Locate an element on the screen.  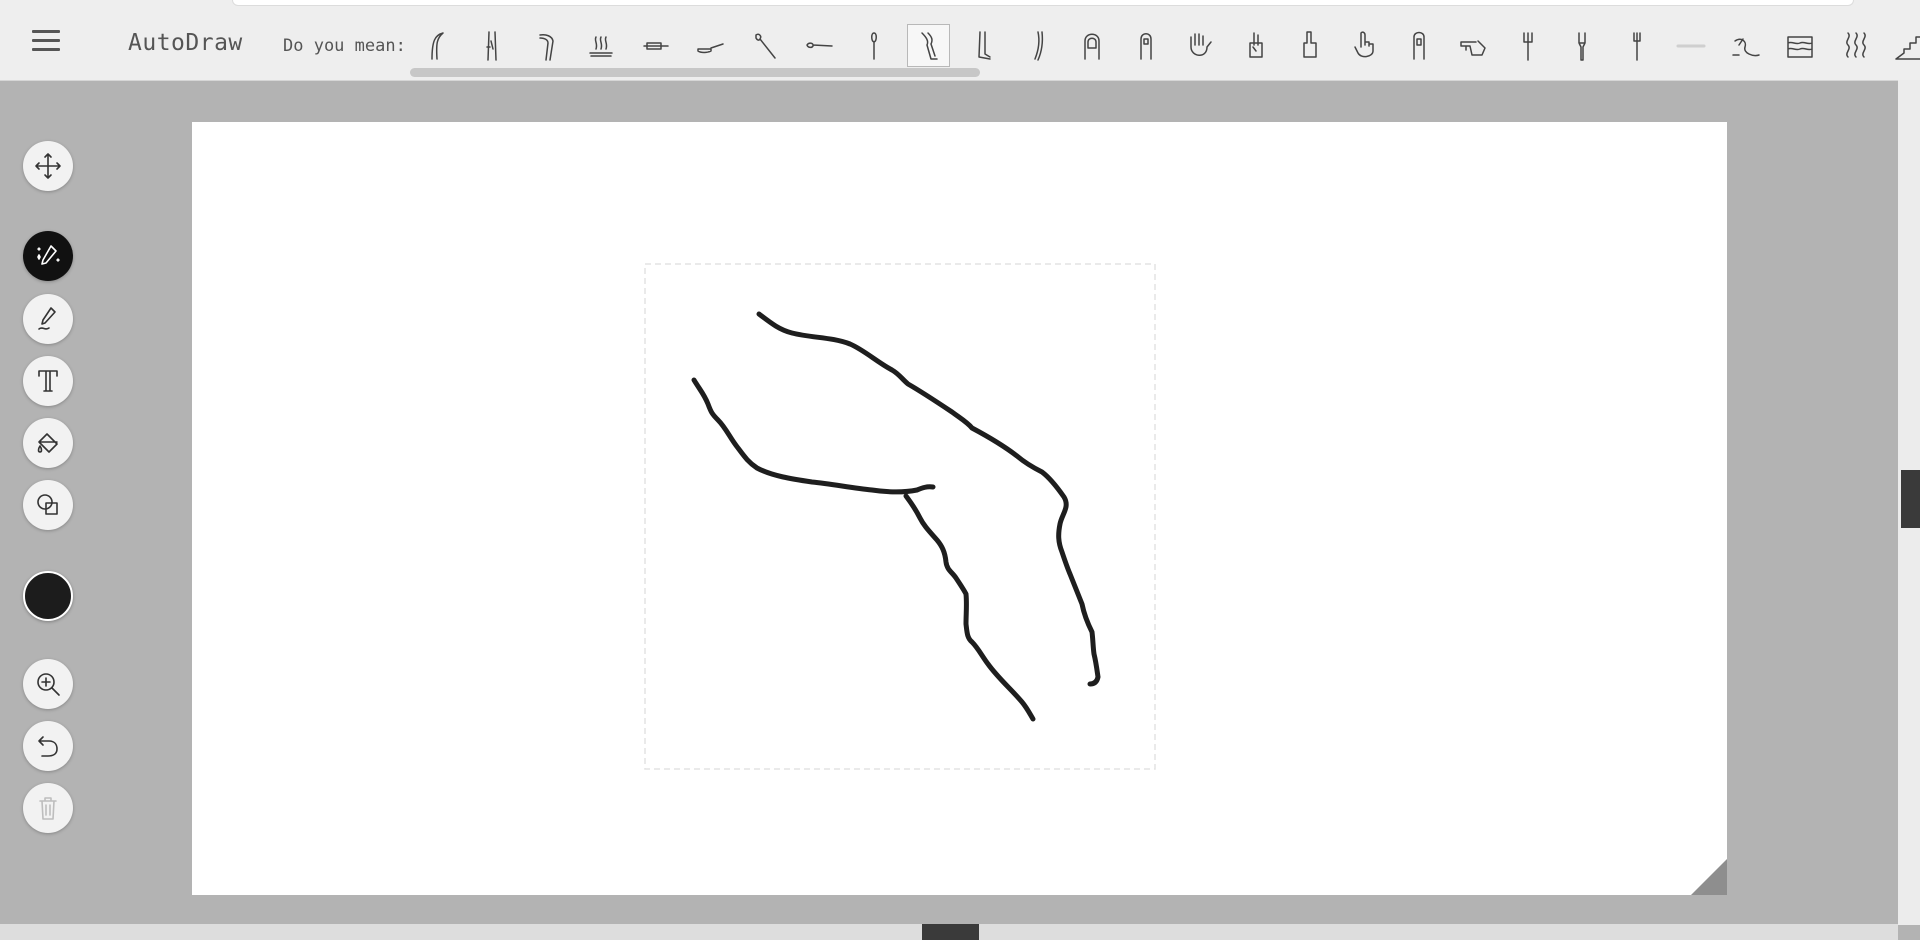
trash-icon is located at coordinates (48, 808).